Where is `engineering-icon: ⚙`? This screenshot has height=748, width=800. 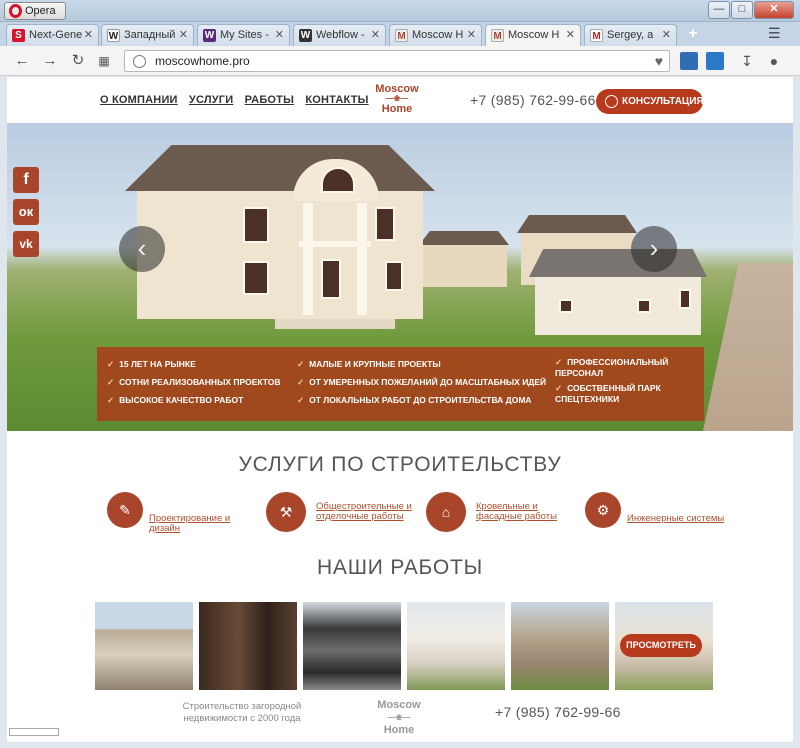 engineering-icon: ⚙ is located at coordinates (603, 510).